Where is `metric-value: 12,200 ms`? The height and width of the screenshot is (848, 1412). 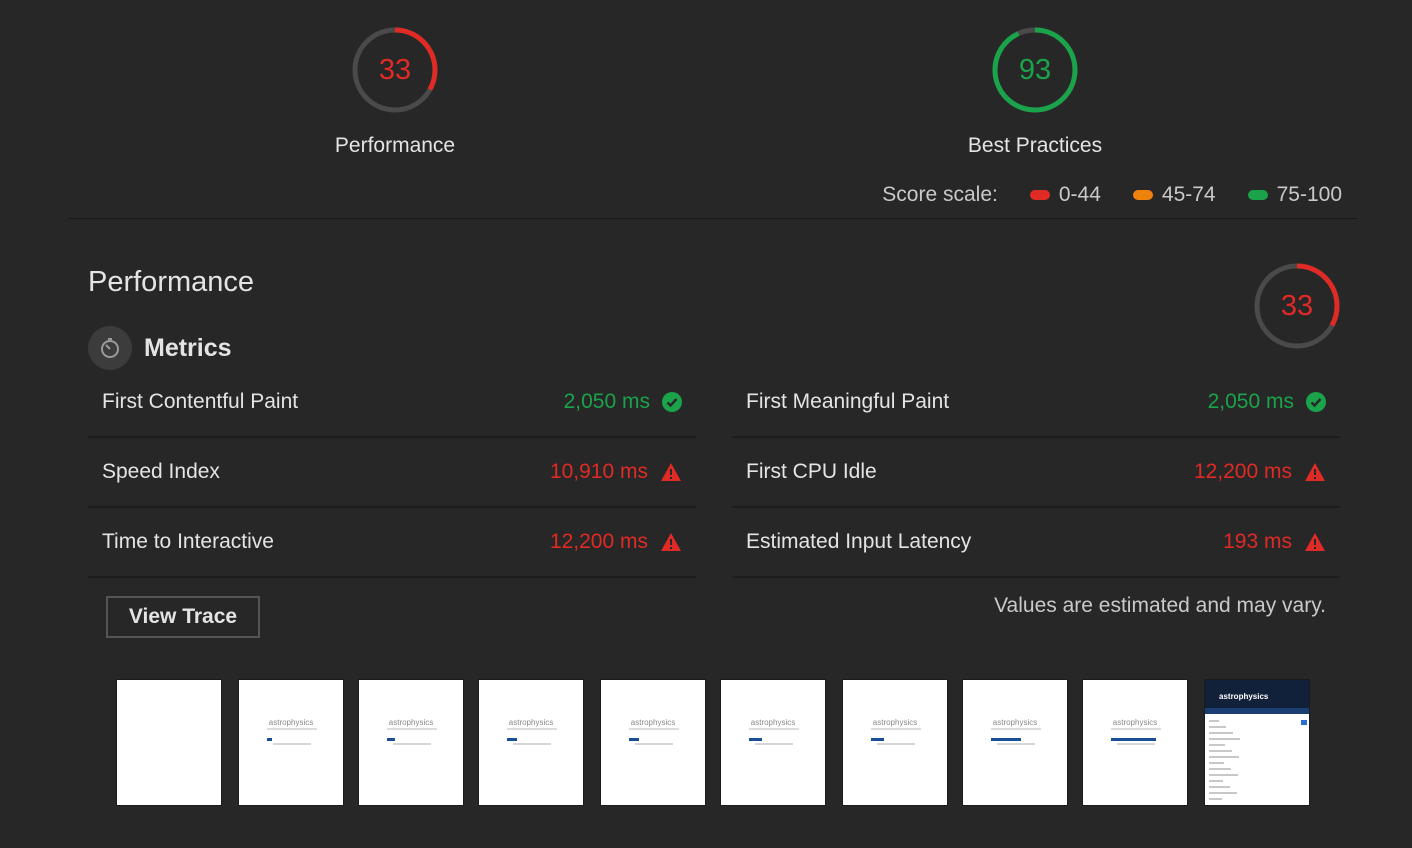 metric-value: 12,200 ms is located at coordinates (1242, 471).